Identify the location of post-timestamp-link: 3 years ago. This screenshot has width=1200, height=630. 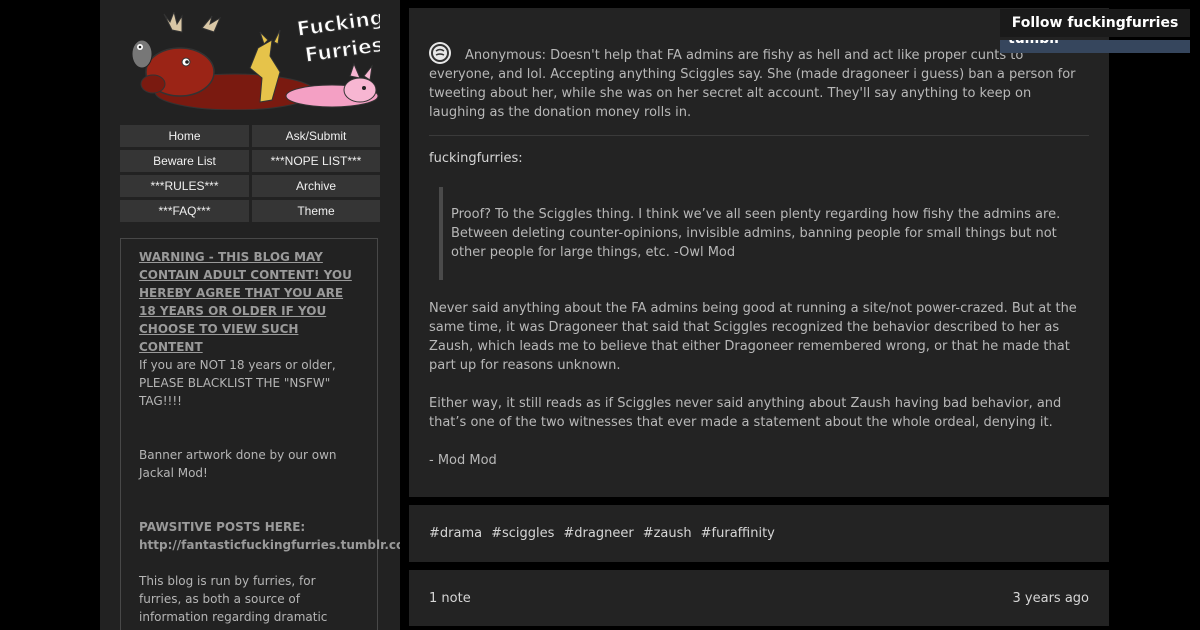
(1051, 598).